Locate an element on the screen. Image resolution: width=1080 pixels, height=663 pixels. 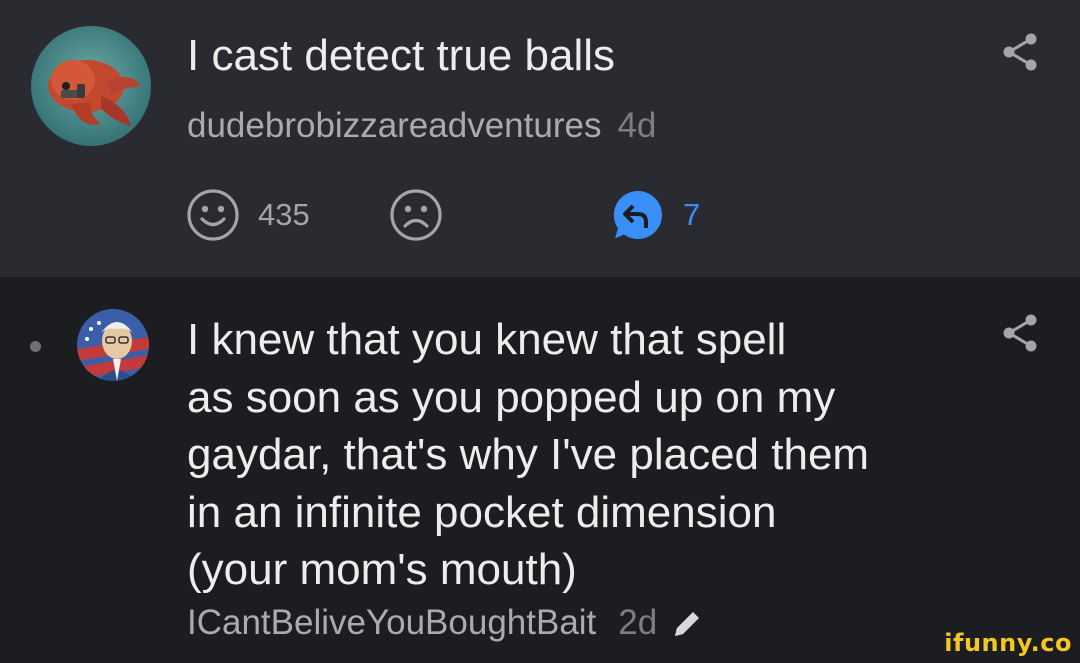
reply-line: in an infinite pocket dimension is located at coordinates (482, 512).